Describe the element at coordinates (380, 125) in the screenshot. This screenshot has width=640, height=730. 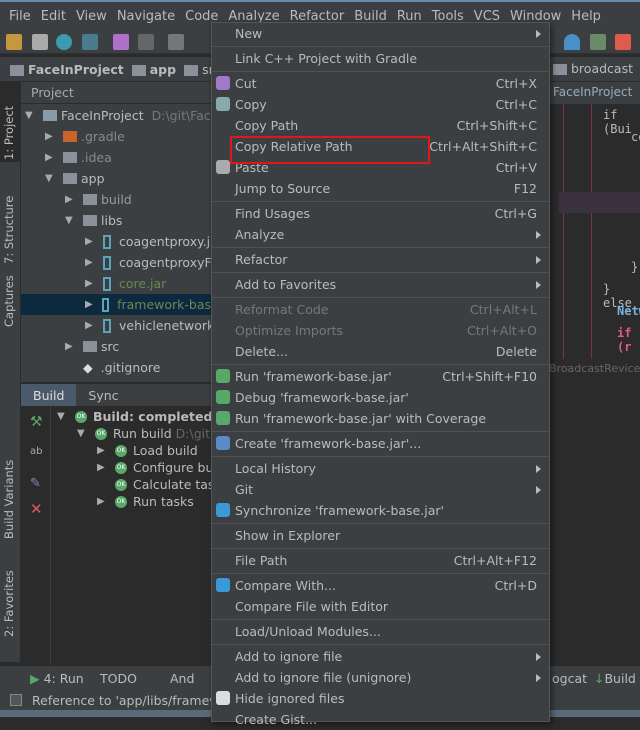
I see `menu-item-copy-path: Copy Path Ctrl+Shift+C` at that location.